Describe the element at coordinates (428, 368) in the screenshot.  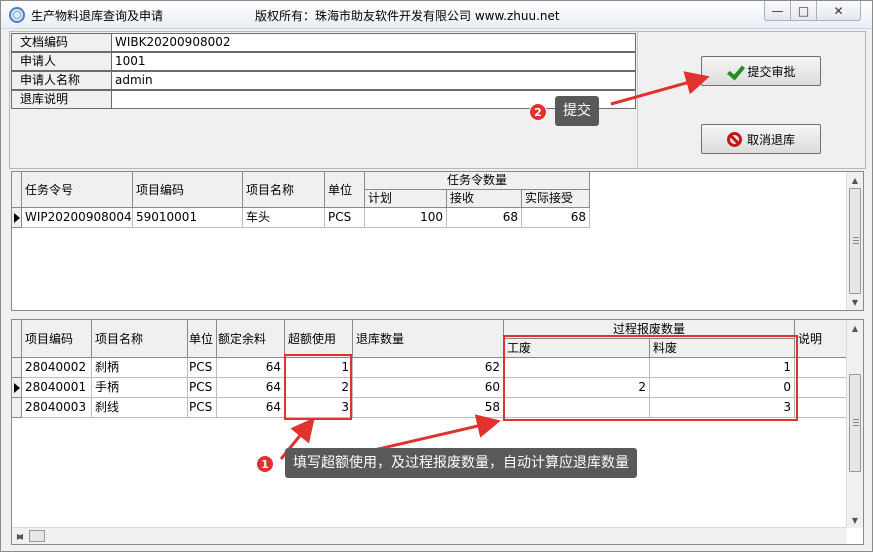
I see `return-qty-cell: 62` at that location.